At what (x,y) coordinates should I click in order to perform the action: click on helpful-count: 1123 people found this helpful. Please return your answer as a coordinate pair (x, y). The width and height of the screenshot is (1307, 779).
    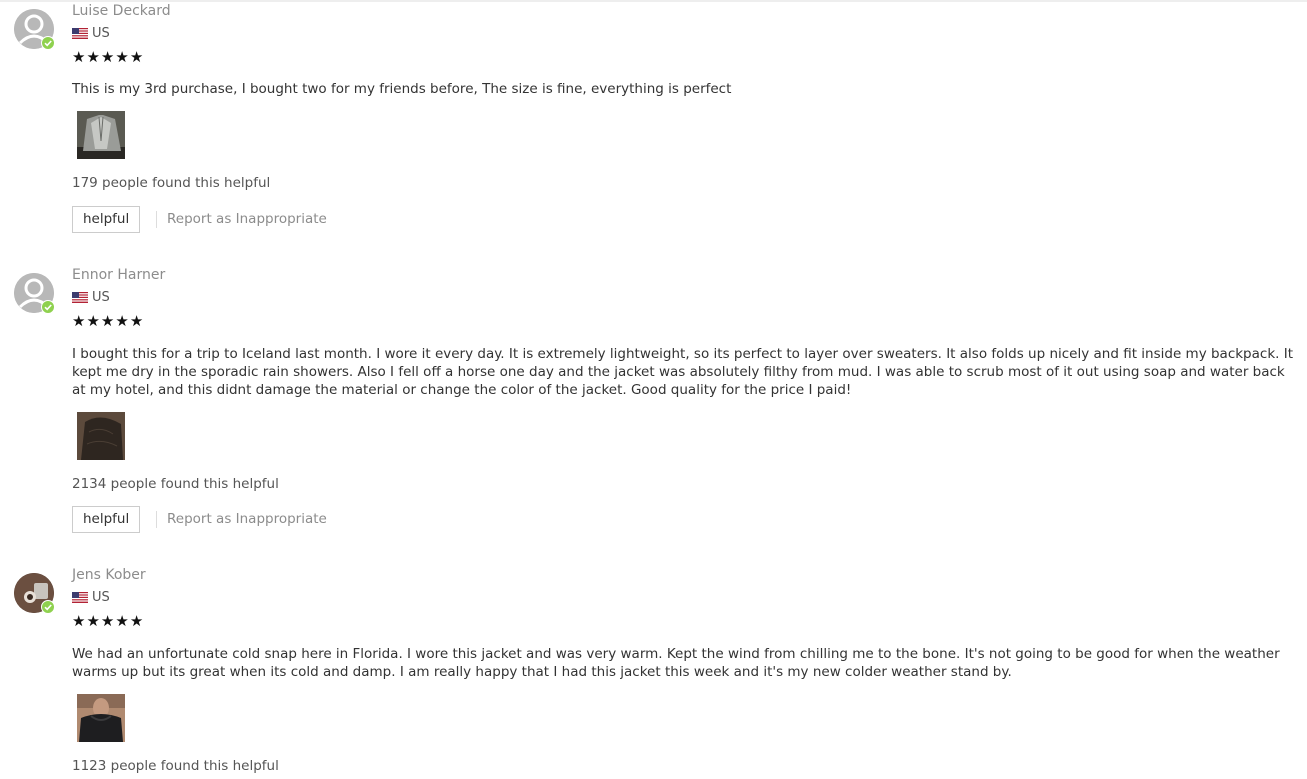
    Looking at the image, I should click on (175, 766).